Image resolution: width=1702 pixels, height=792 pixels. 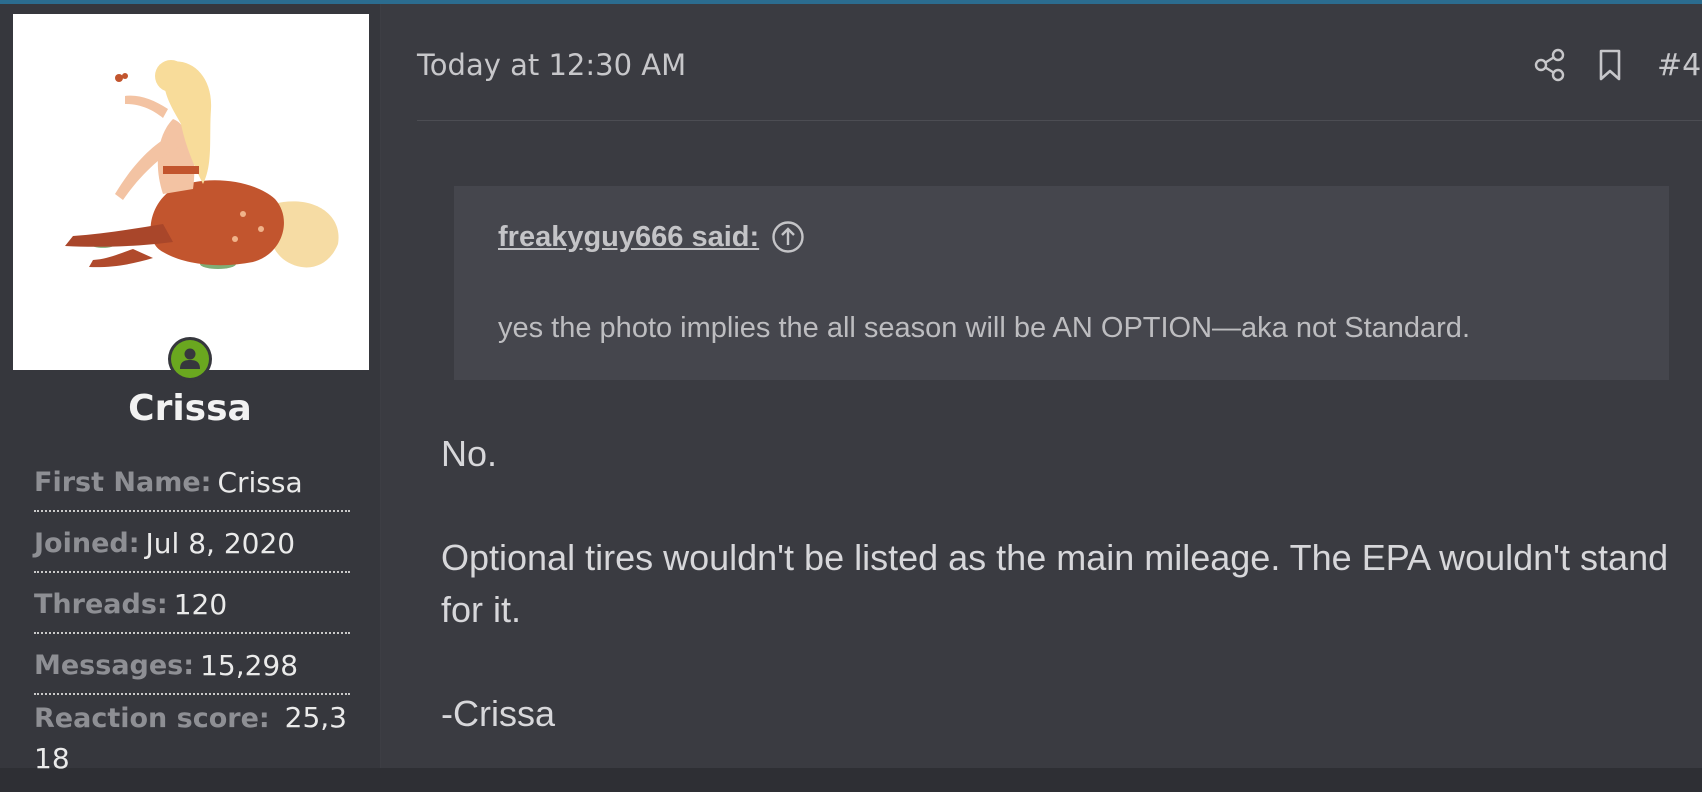 I want to click on info-joined: Joined: Jul 8, 2020, so click(x=192, y=544).